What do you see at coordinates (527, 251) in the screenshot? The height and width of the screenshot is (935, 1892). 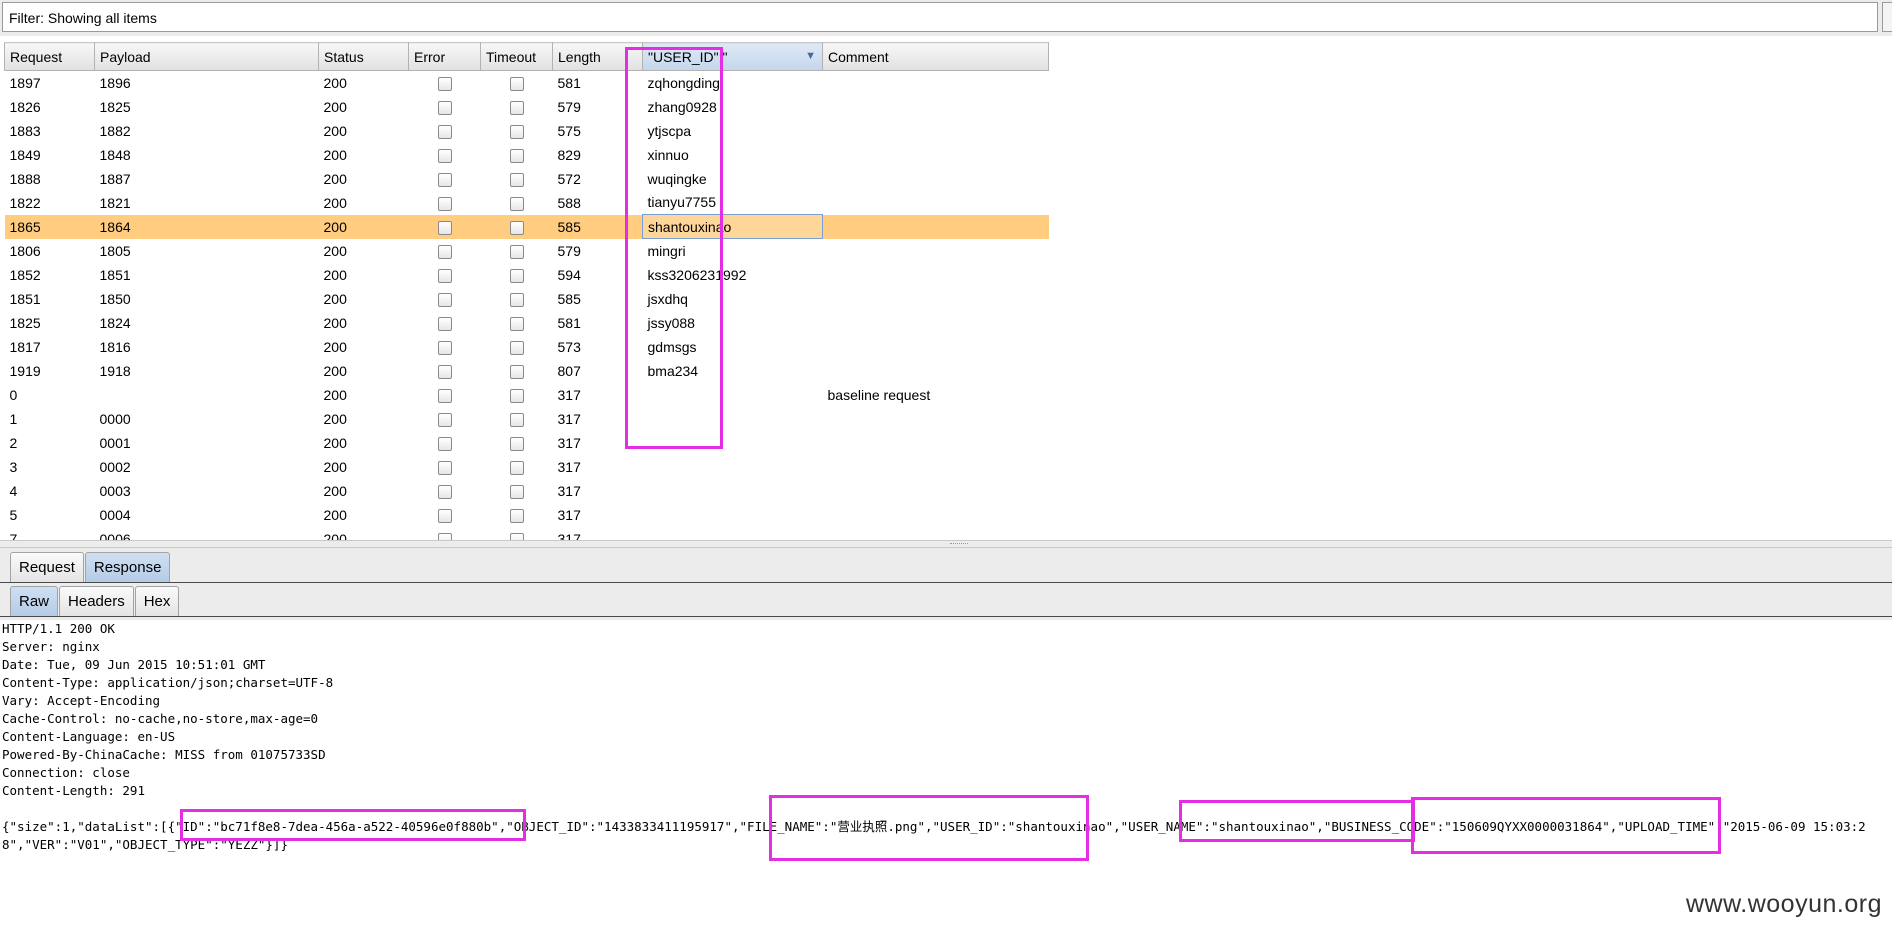 I see `table-row: 1806 1805 200 579 mingri` at bounding box center [527, 251].